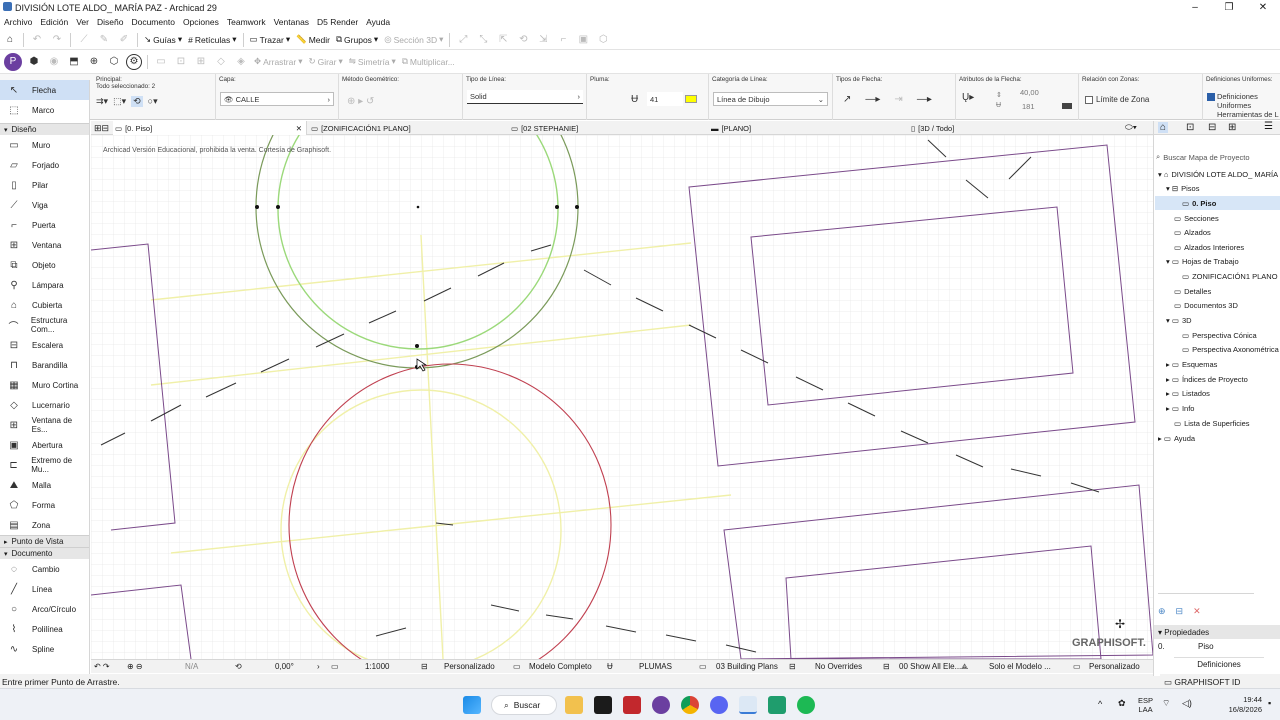  I want to click on walk-icon: ⬒, so click(74, 62).